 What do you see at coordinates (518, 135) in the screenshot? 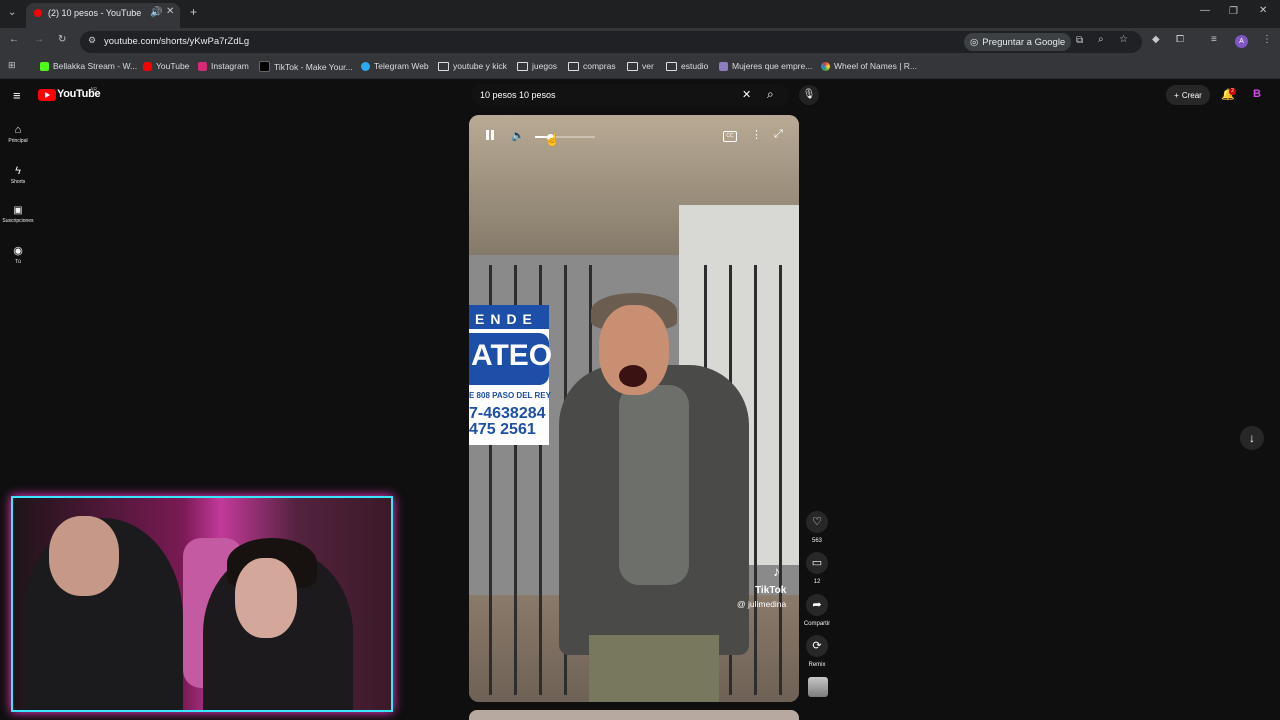
I see `volume-icon: 🔈` at bounding box center [518, 135].